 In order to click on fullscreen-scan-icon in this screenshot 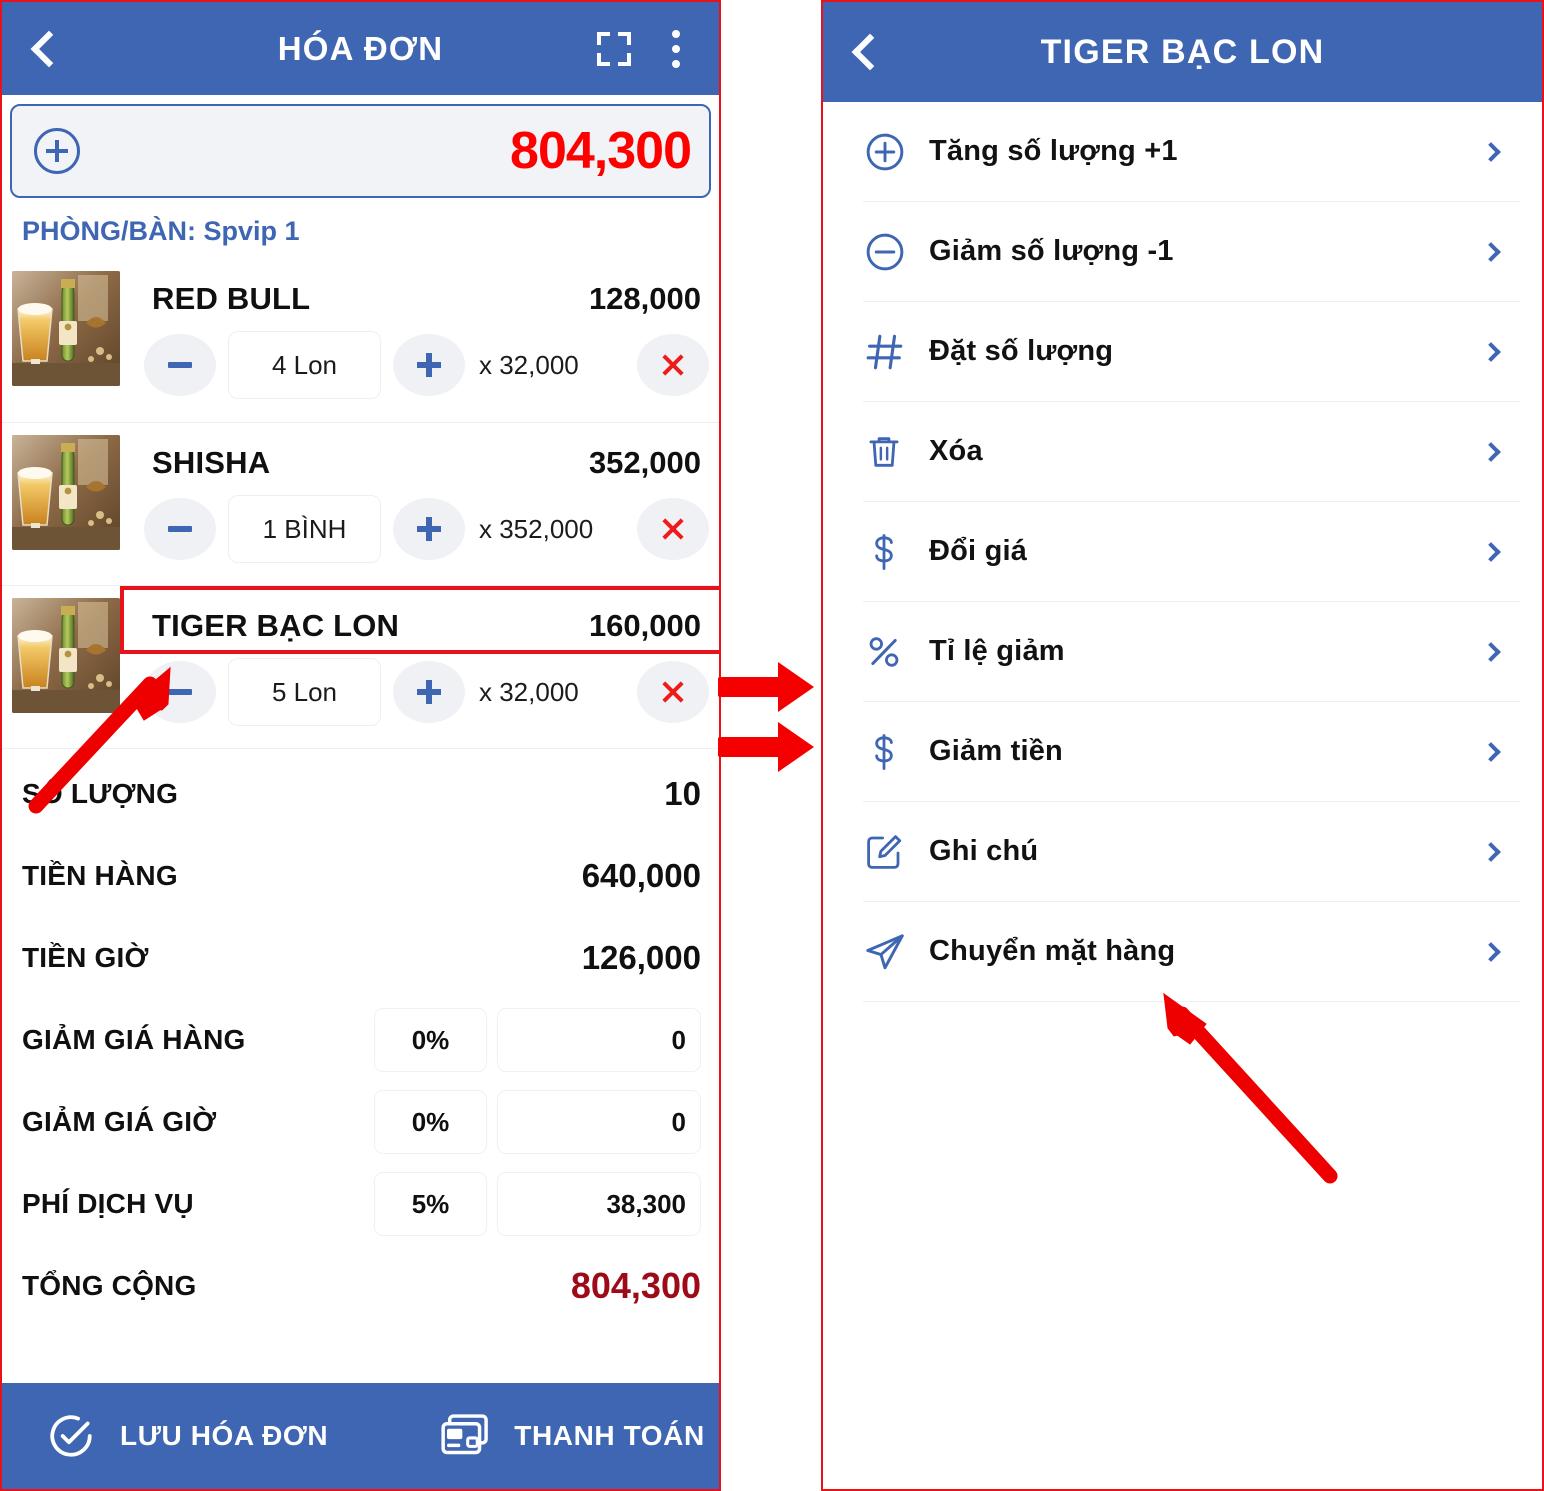, I will do `click(614, 48)`.